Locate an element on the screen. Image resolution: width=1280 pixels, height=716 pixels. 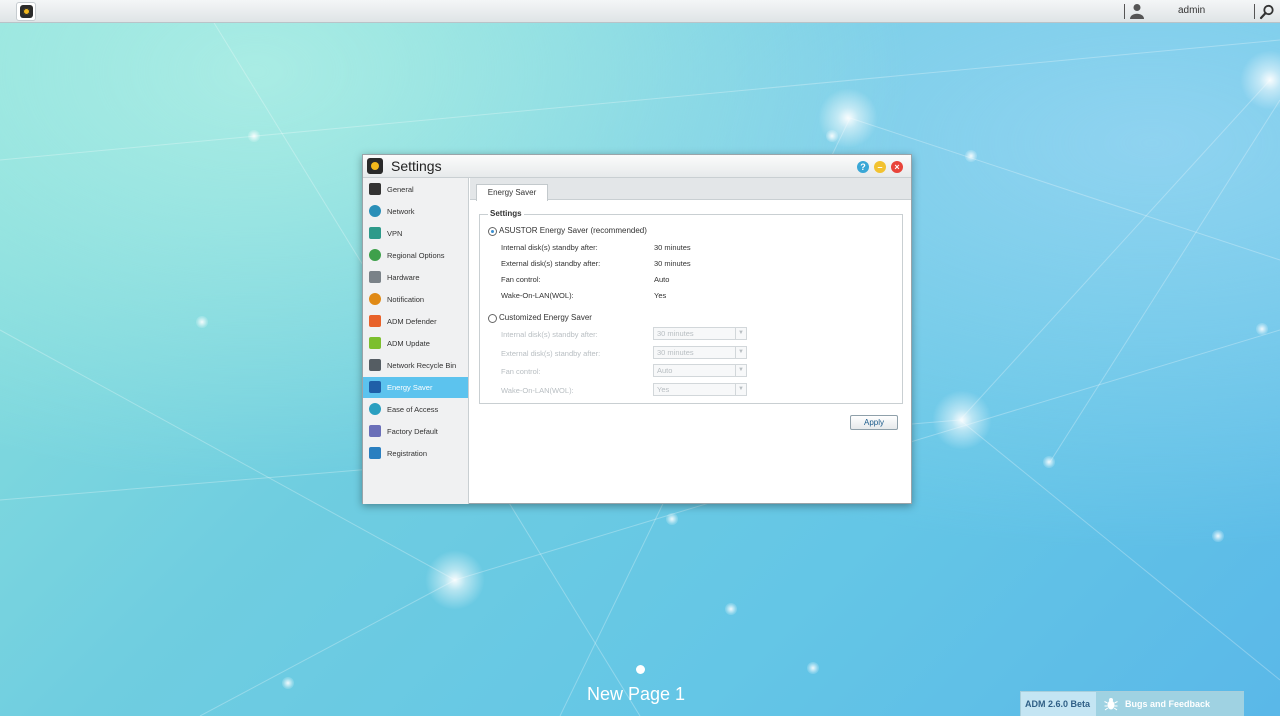
adm-logo-icon is located at coordinates (26, 11).